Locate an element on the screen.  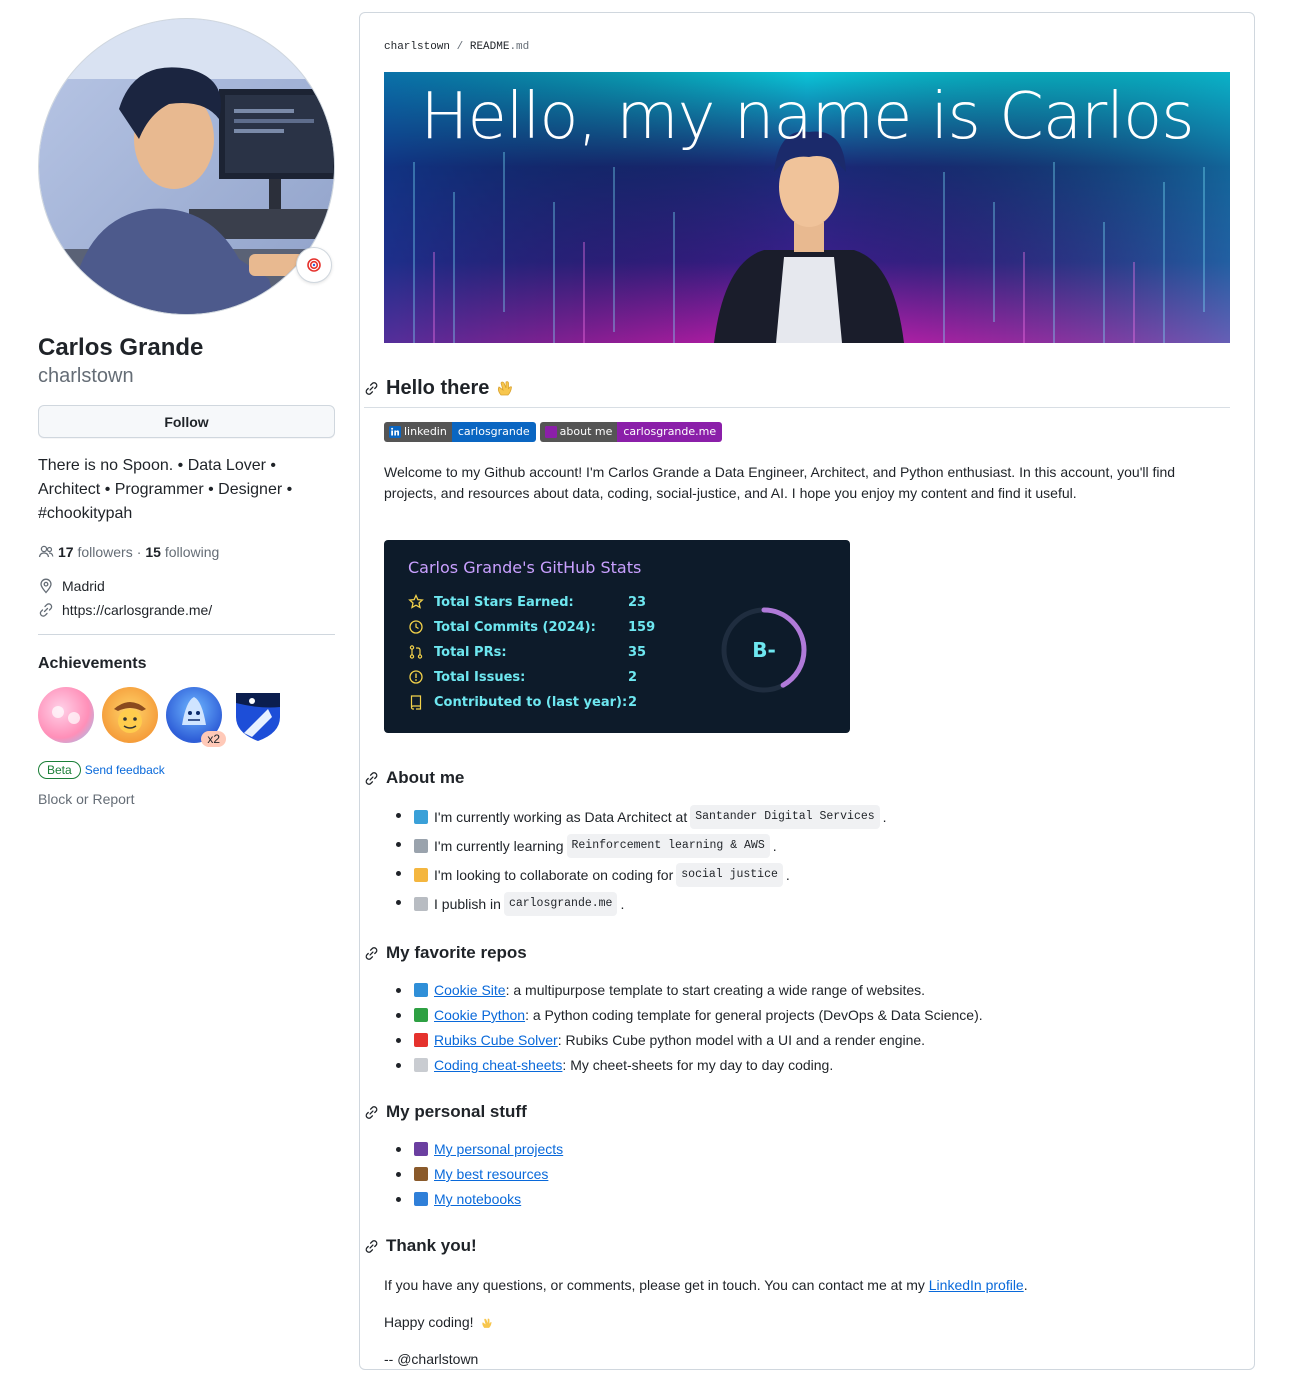
block-report-link: Block or Report is located at coordinates (186, 799).